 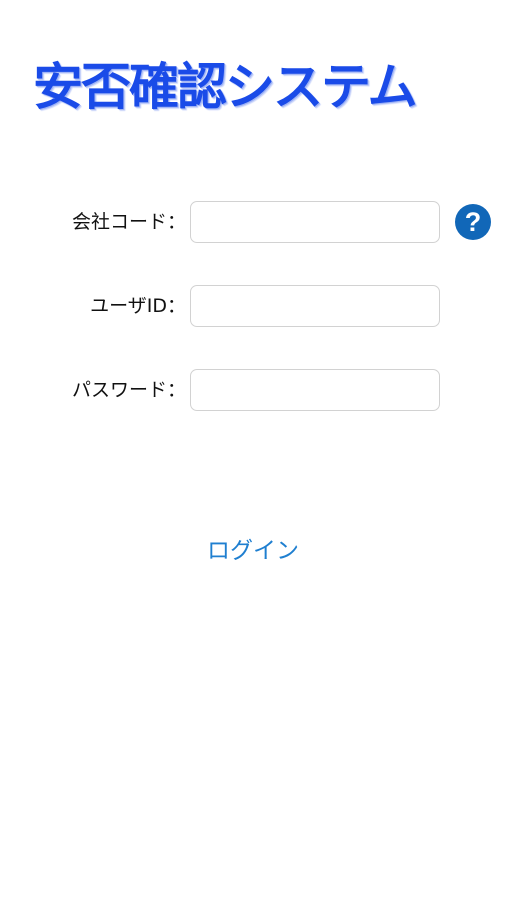 I want to click on app-title: 安否確認システム, so click(x=225, y=87).